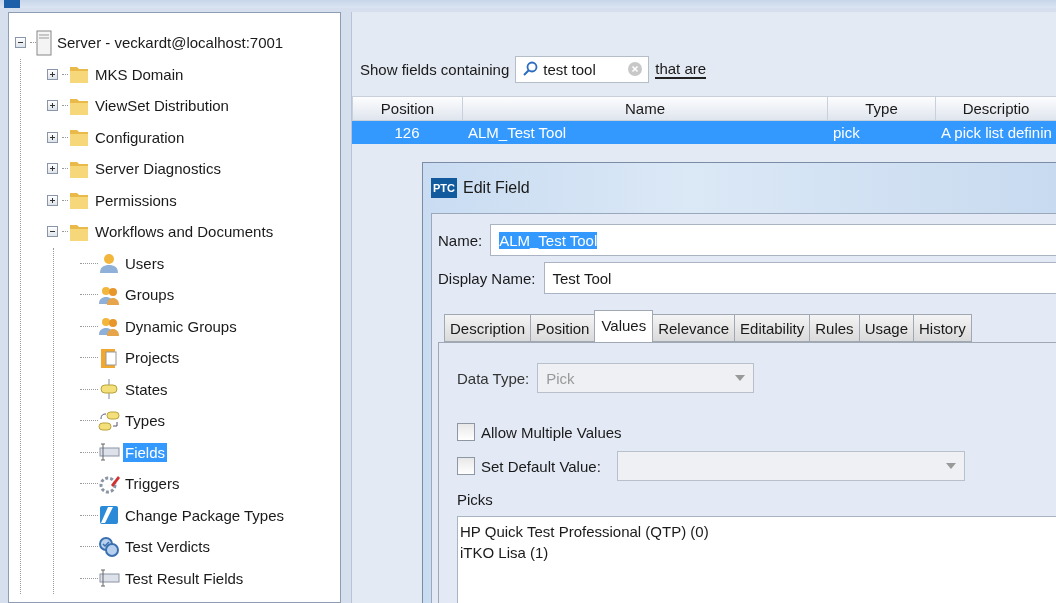  Describe the element at coordinates (460, 240) in the screenshot. I see `field-label: Name:` at that location.